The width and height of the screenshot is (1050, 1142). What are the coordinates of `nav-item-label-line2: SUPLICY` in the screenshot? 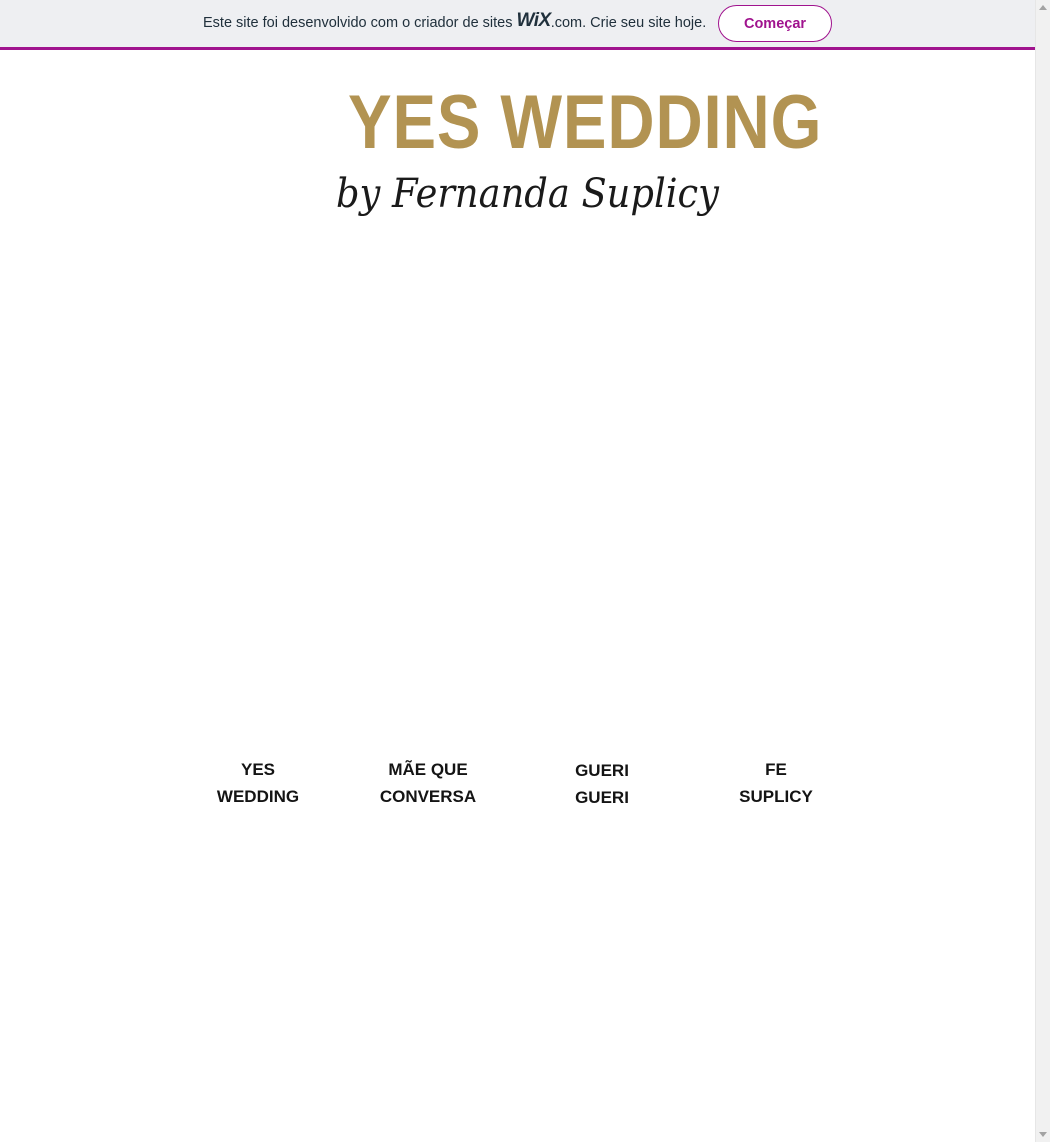 It's located at (776, 796).